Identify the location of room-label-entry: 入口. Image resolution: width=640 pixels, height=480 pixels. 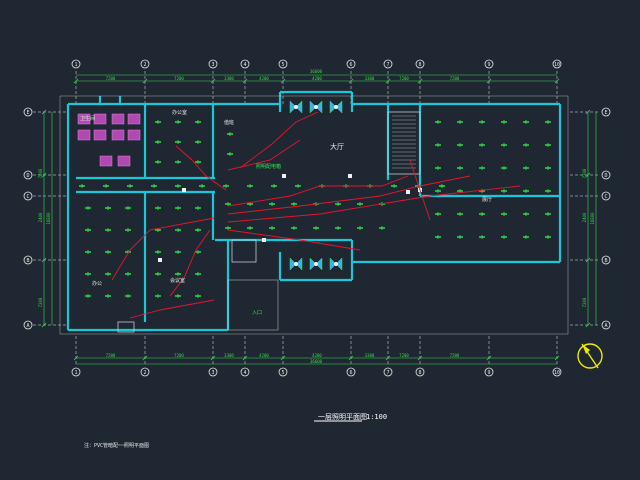
(257, 313).